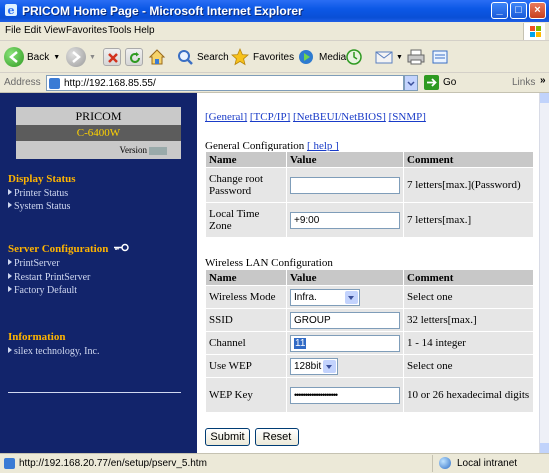 Image resolution: width=549 pixels, height=473 pixels. I want to click on sidebar-item-printer-status: Printer Status, so click(38, 193).